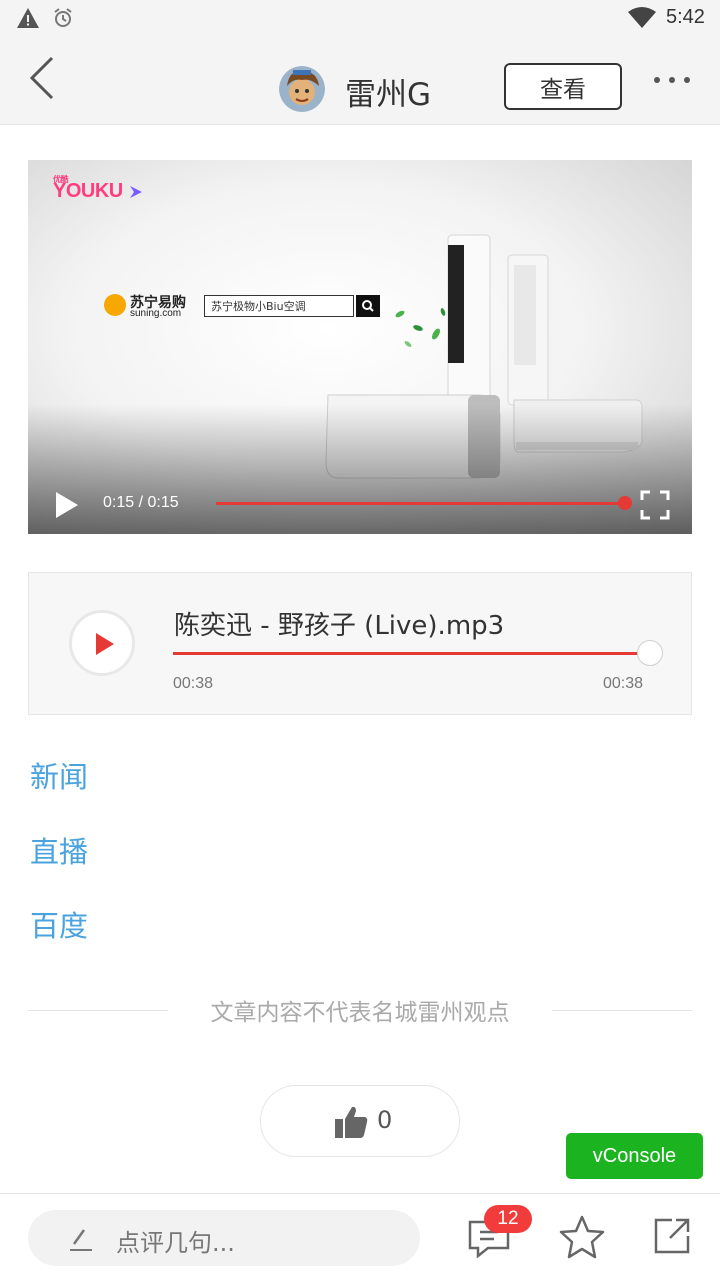 The height and width of the screenshot is (1281, 720). Describe the element at coordinates (63, 17) in the screenshot. I see `alarm-icon` at that location.